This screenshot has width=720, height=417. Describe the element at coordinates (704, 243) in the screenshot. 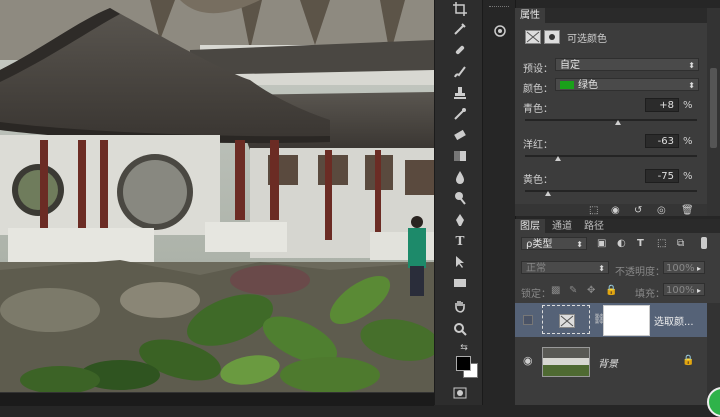

I see `filter-toggle` at that location.